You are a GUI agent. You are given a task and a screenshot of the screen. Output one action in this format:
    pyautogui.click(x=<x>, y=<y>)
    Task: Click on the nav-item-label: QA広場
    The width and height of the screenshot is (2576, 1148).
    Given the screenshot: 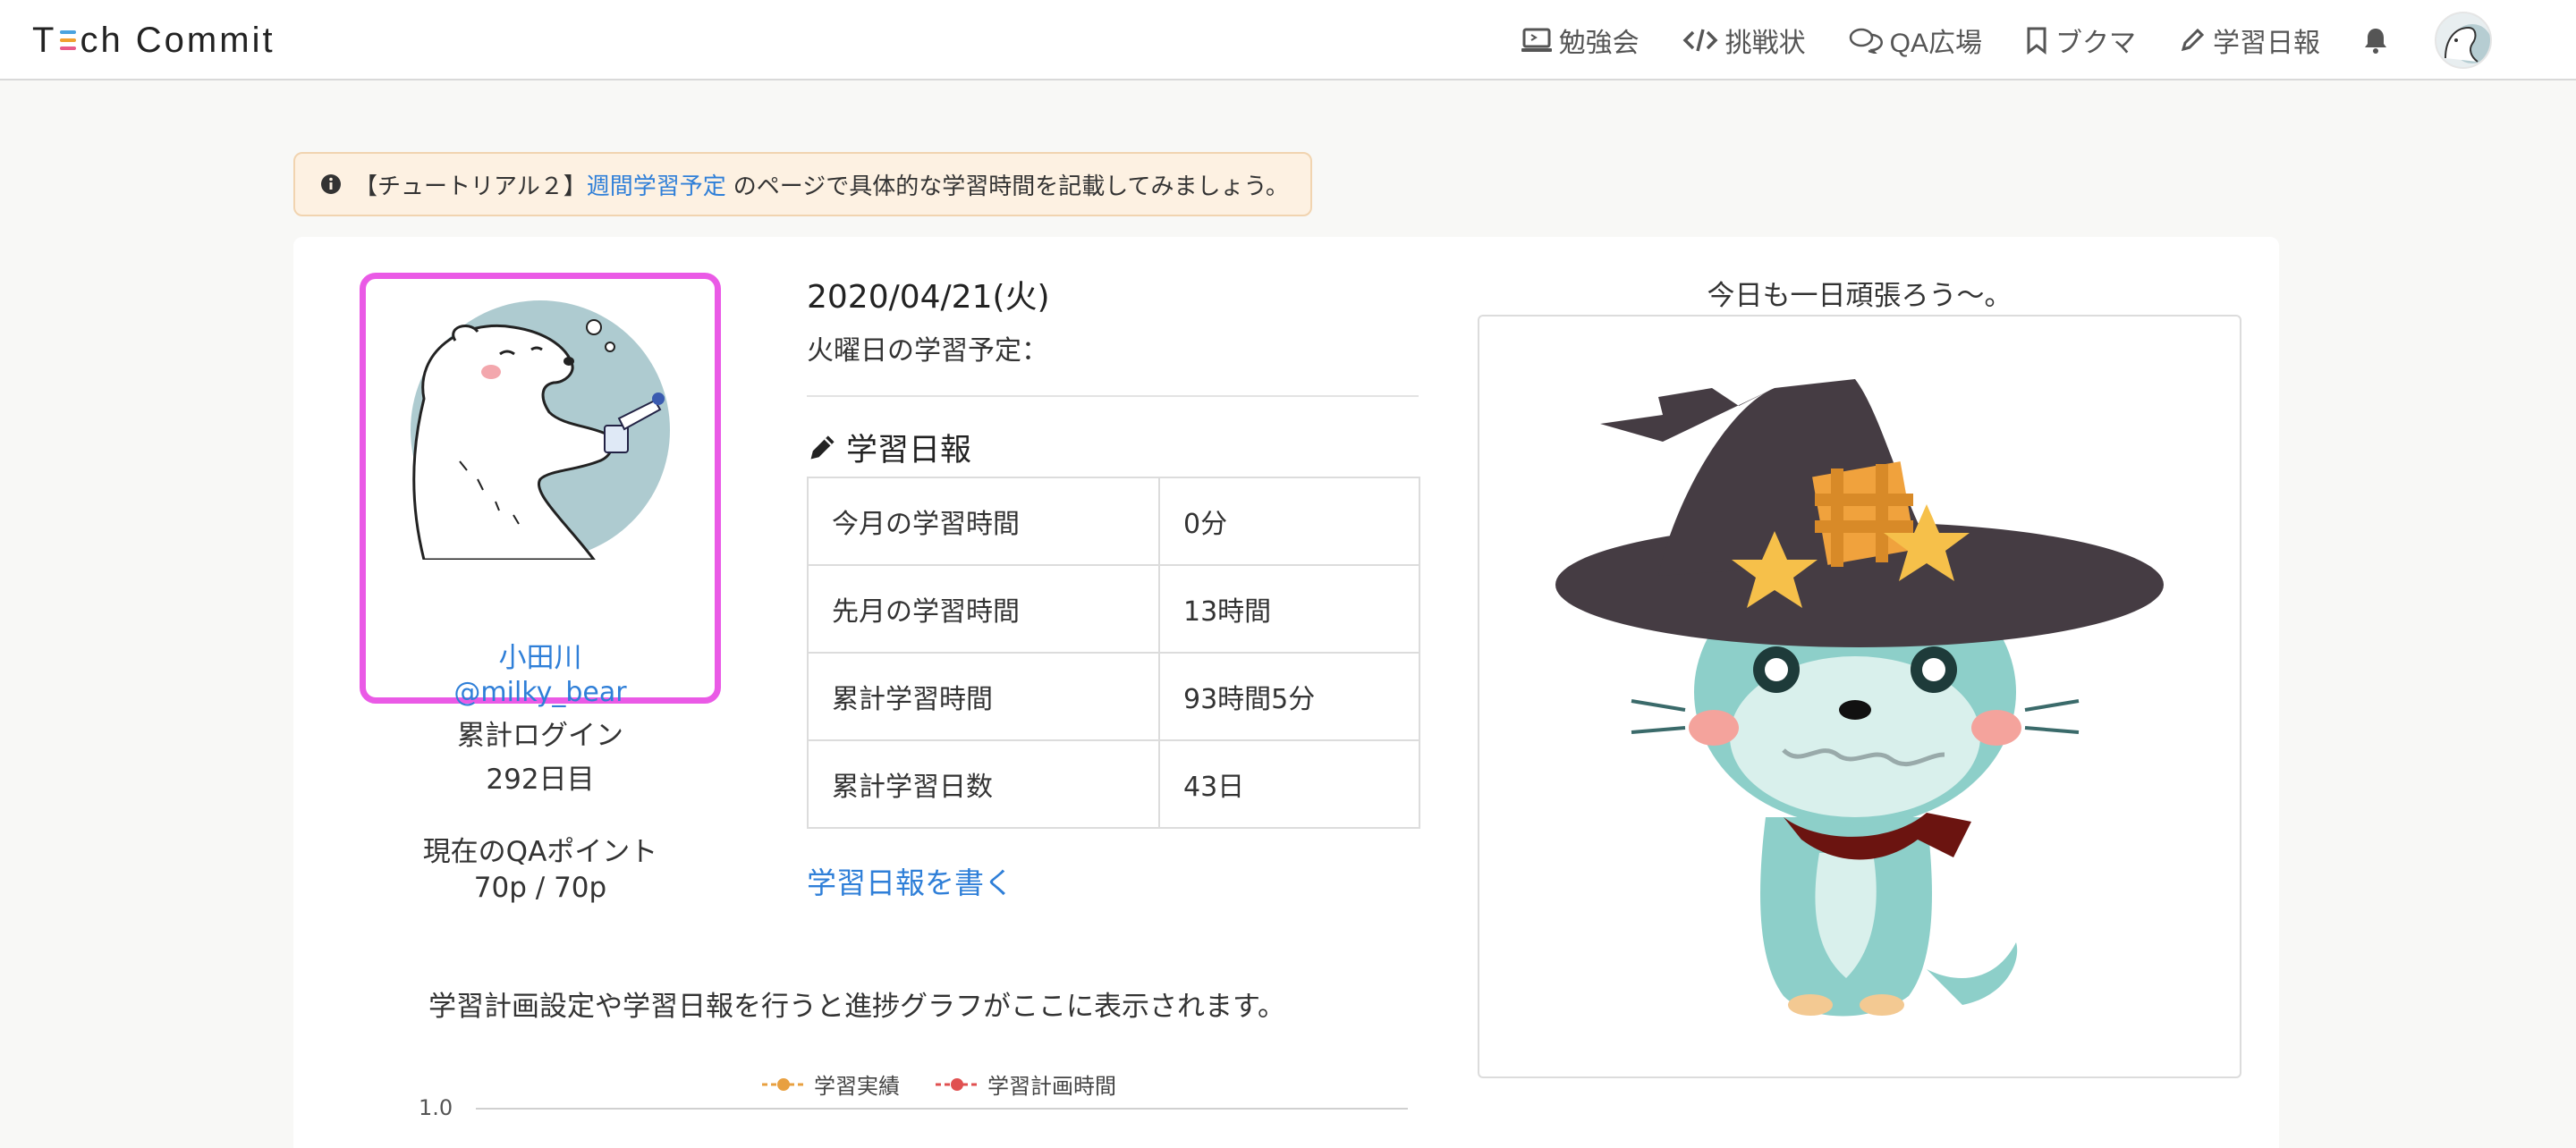 What is the action you would take?
    pyautogui.click(x=1935, y=43)
    